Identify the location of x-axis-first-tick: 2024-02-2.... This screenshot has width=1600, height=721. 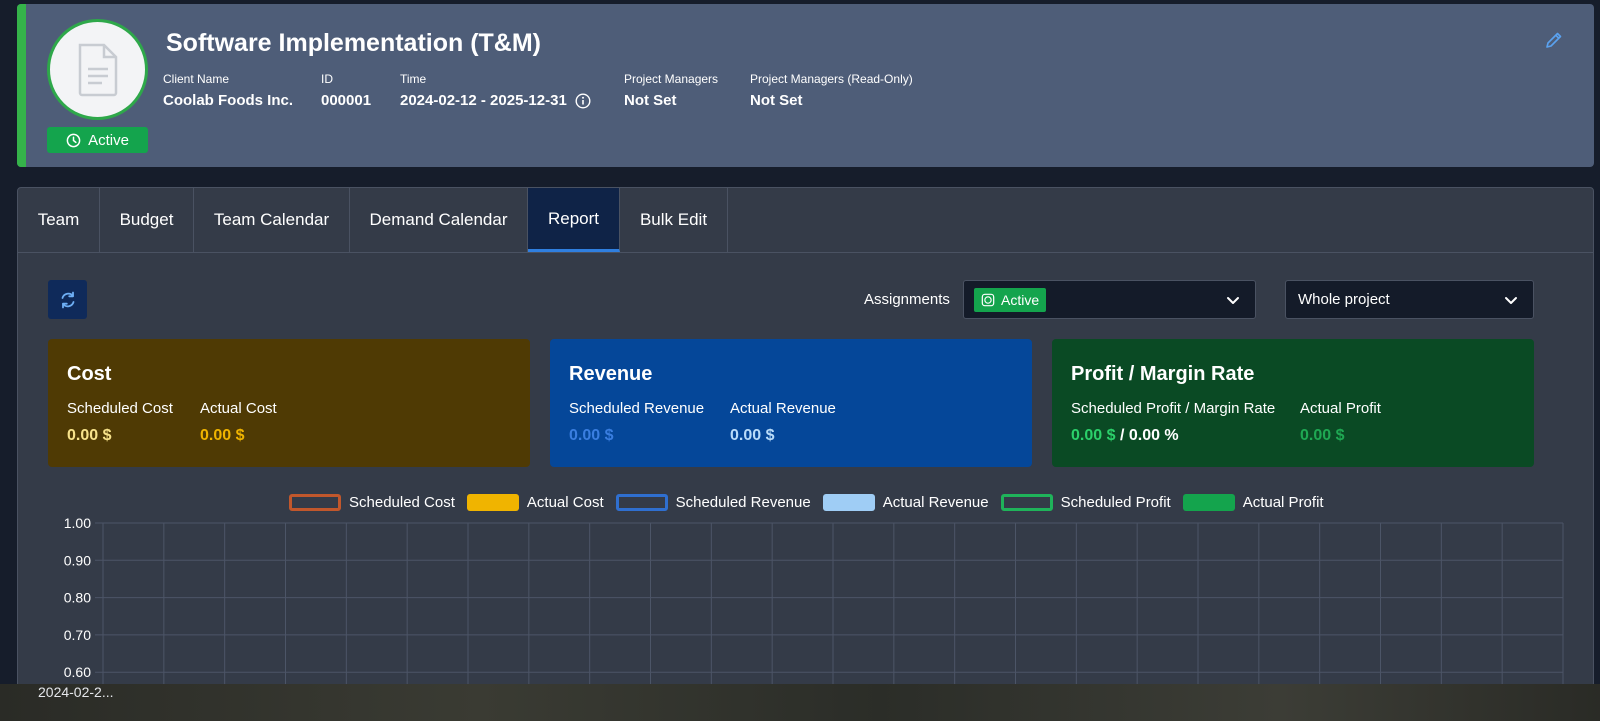
(76, 692).